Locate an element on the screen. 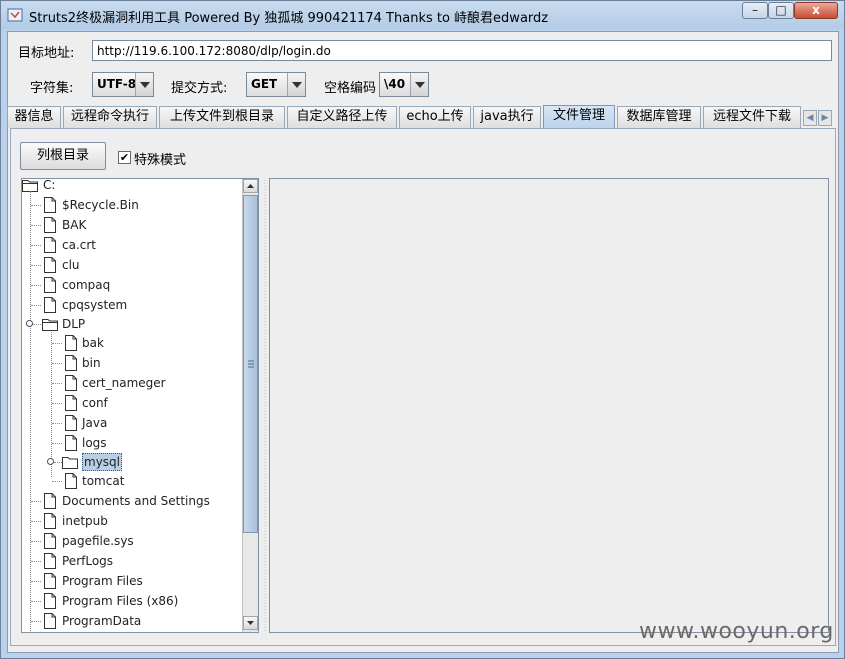  method-value: GET is located at coordinates (264, 84).